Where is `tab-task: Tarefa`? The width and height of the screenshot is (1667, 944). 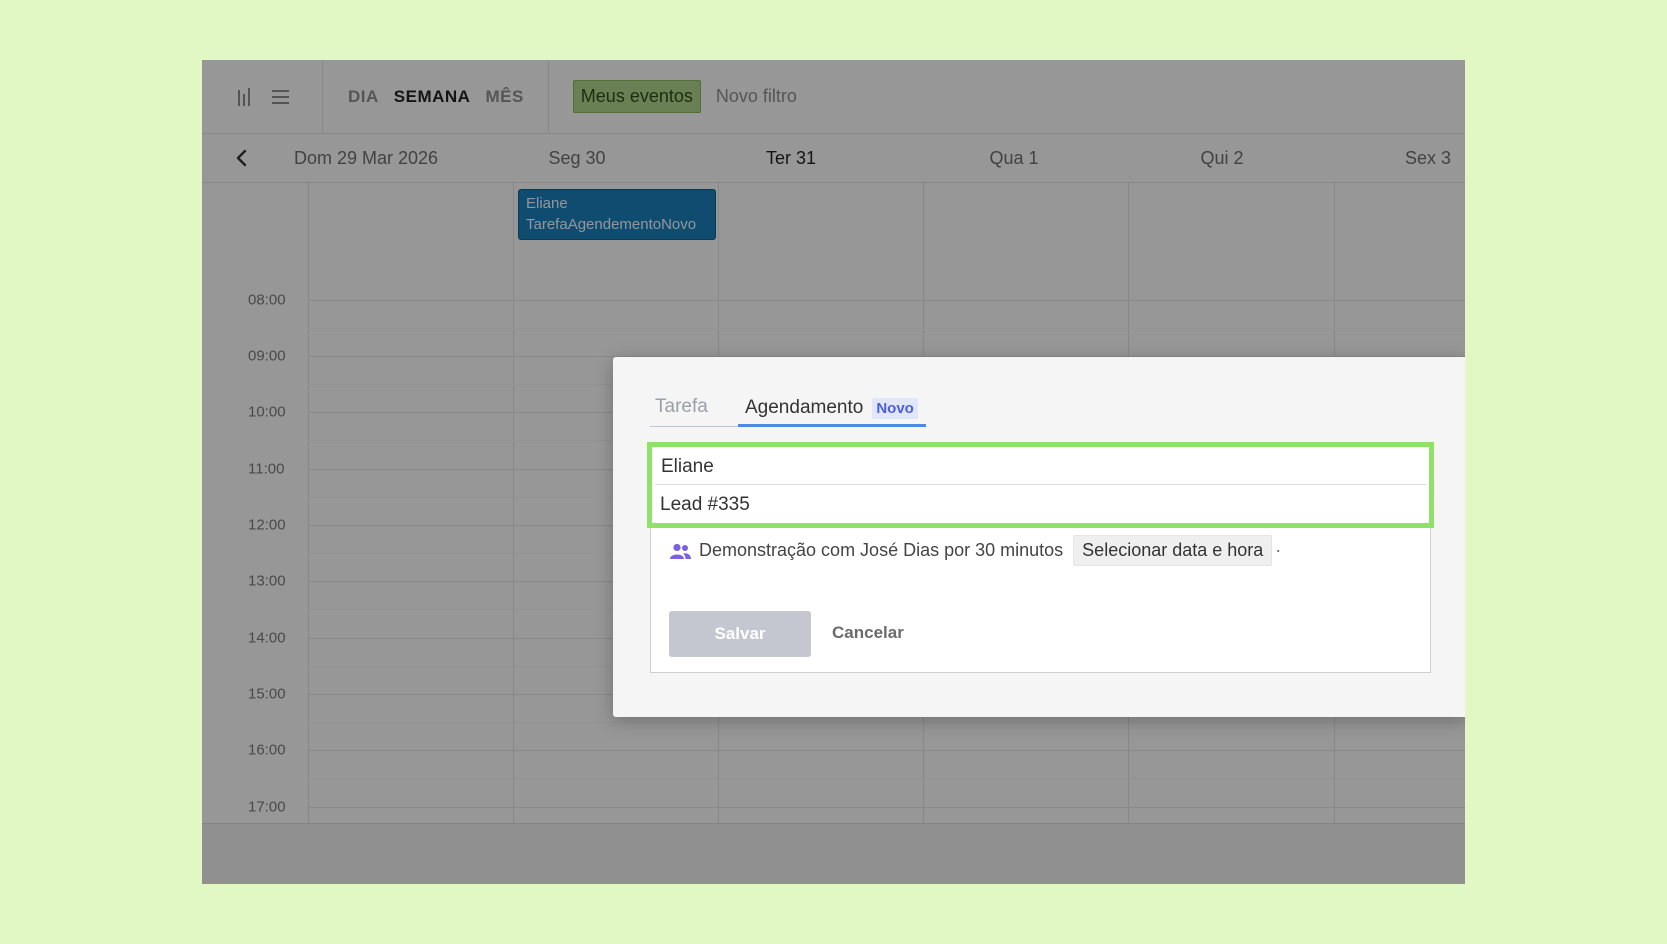 tab-task: Tarefa is located at coordinates (694, 411).